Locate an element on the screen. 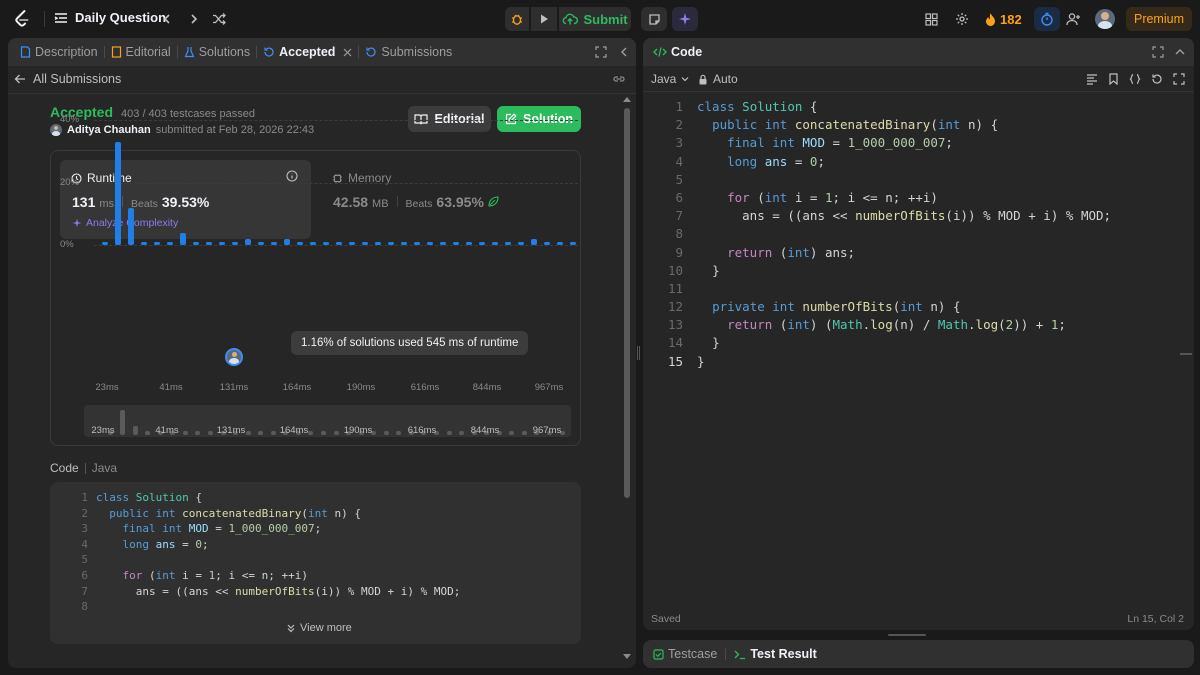 This screenshot has width=1200, height=675. range-label: 844ms is located at coordinates (485, 430).